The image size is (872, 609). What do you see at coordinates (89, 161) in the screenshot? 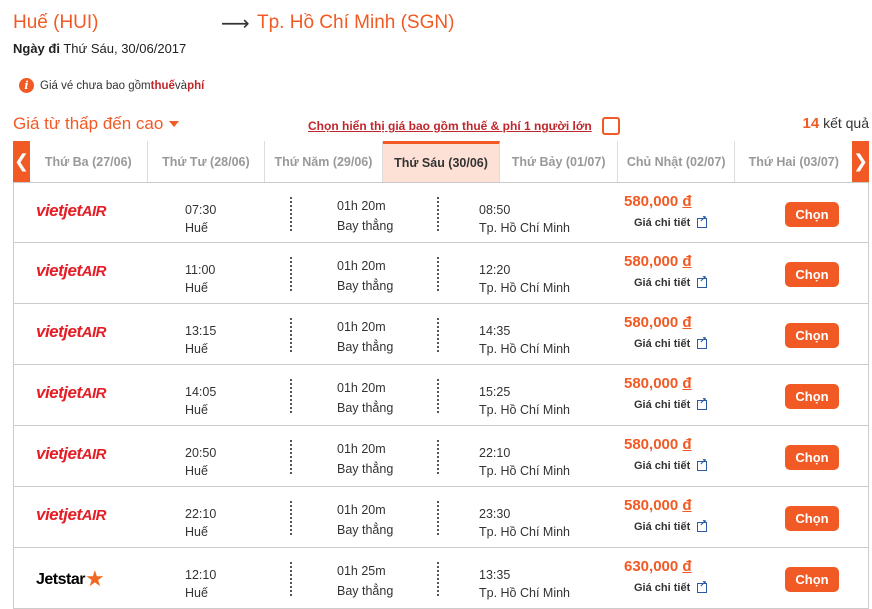
I see `tab-date: Thứ Ba (27/06)` at bounding box center [89, 161].